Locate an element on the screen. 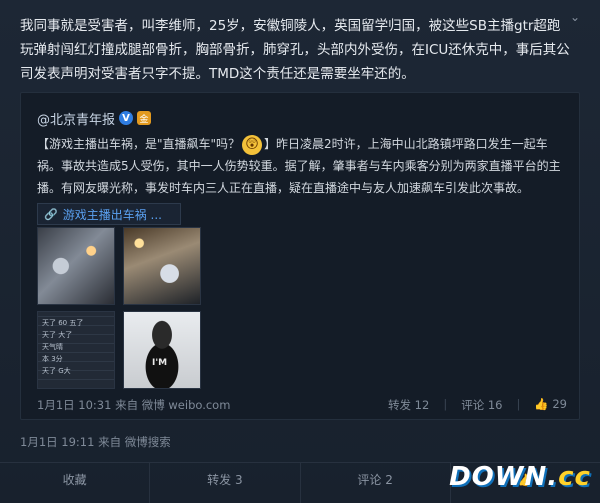 The width and height of the screenshot is (600, 503). stream-line: 天了 G大 is located at coordinates (56, 371).